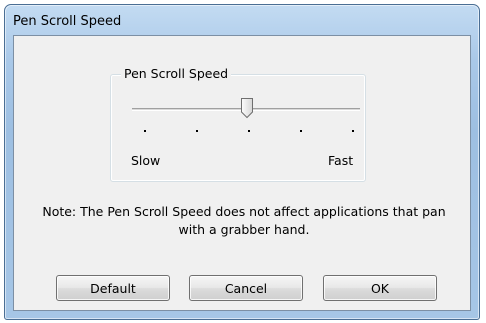 Image resolution: width=486 pixels, height=323 pixels. What do you see at coordinates (67, 21) in the screenshot?
I see `window-title: Pen Scroll Speed` at bounding box center [67, 21].